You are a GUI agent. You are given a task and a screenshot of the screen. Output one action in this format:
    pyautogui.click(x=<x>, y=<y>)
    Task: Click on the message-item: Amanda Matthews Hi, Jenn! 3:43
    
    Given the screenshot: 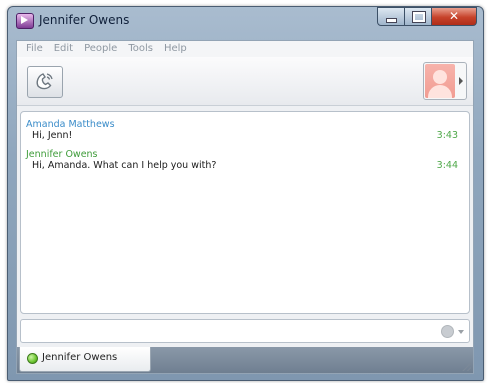 What is the action you would take?
    pyautogui.click(x=242, y=130)
    